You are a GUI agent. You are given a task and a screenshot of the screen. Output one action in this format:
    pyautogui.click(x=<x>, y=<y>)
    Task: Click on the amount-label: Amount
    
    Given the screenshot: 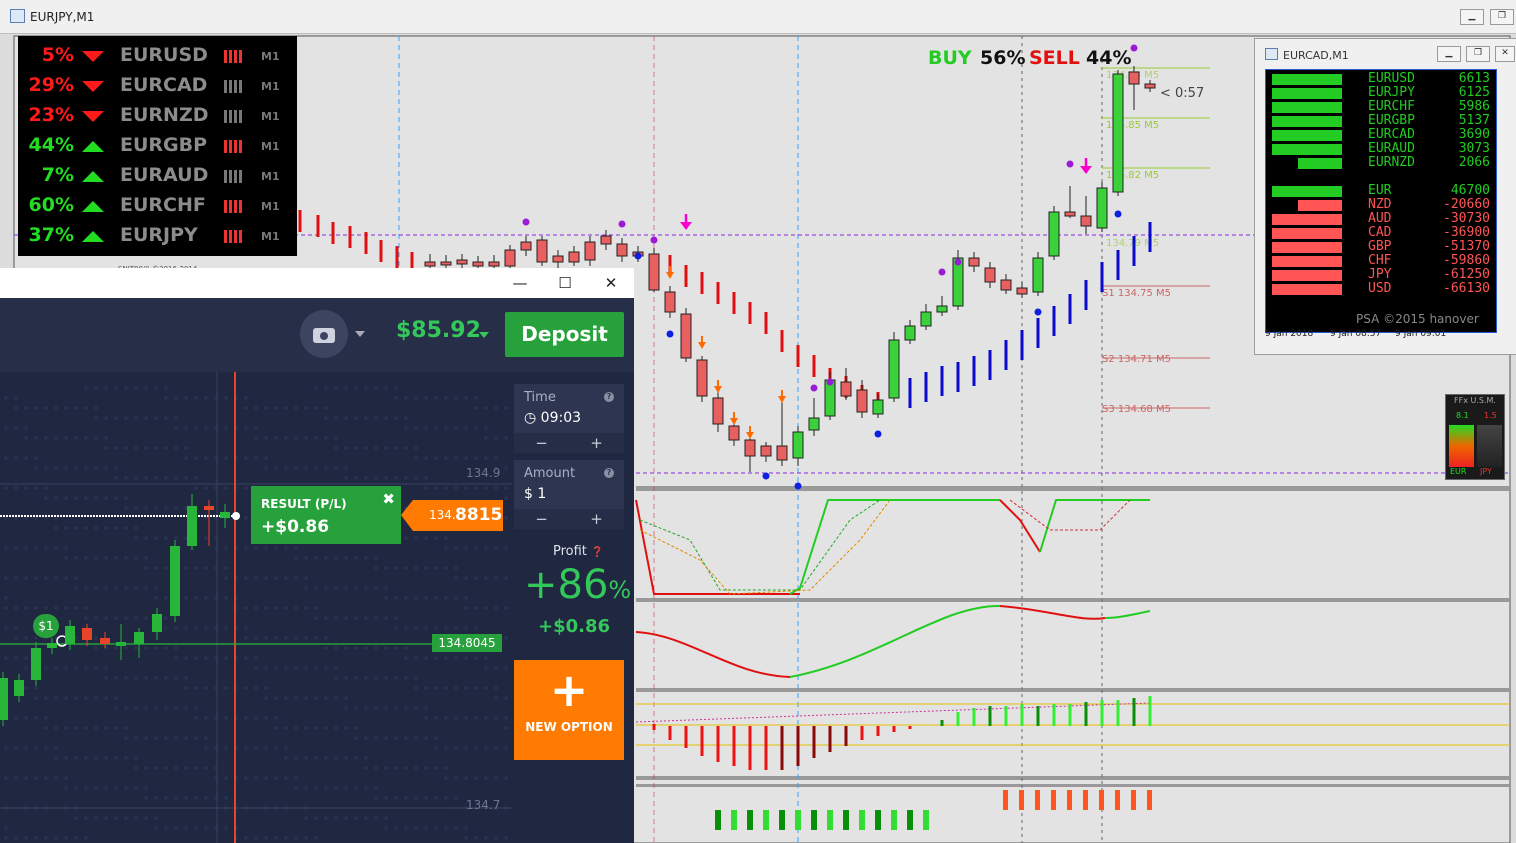 What is the action you would take?
    pyautogui.click(x=550, y=473)
    